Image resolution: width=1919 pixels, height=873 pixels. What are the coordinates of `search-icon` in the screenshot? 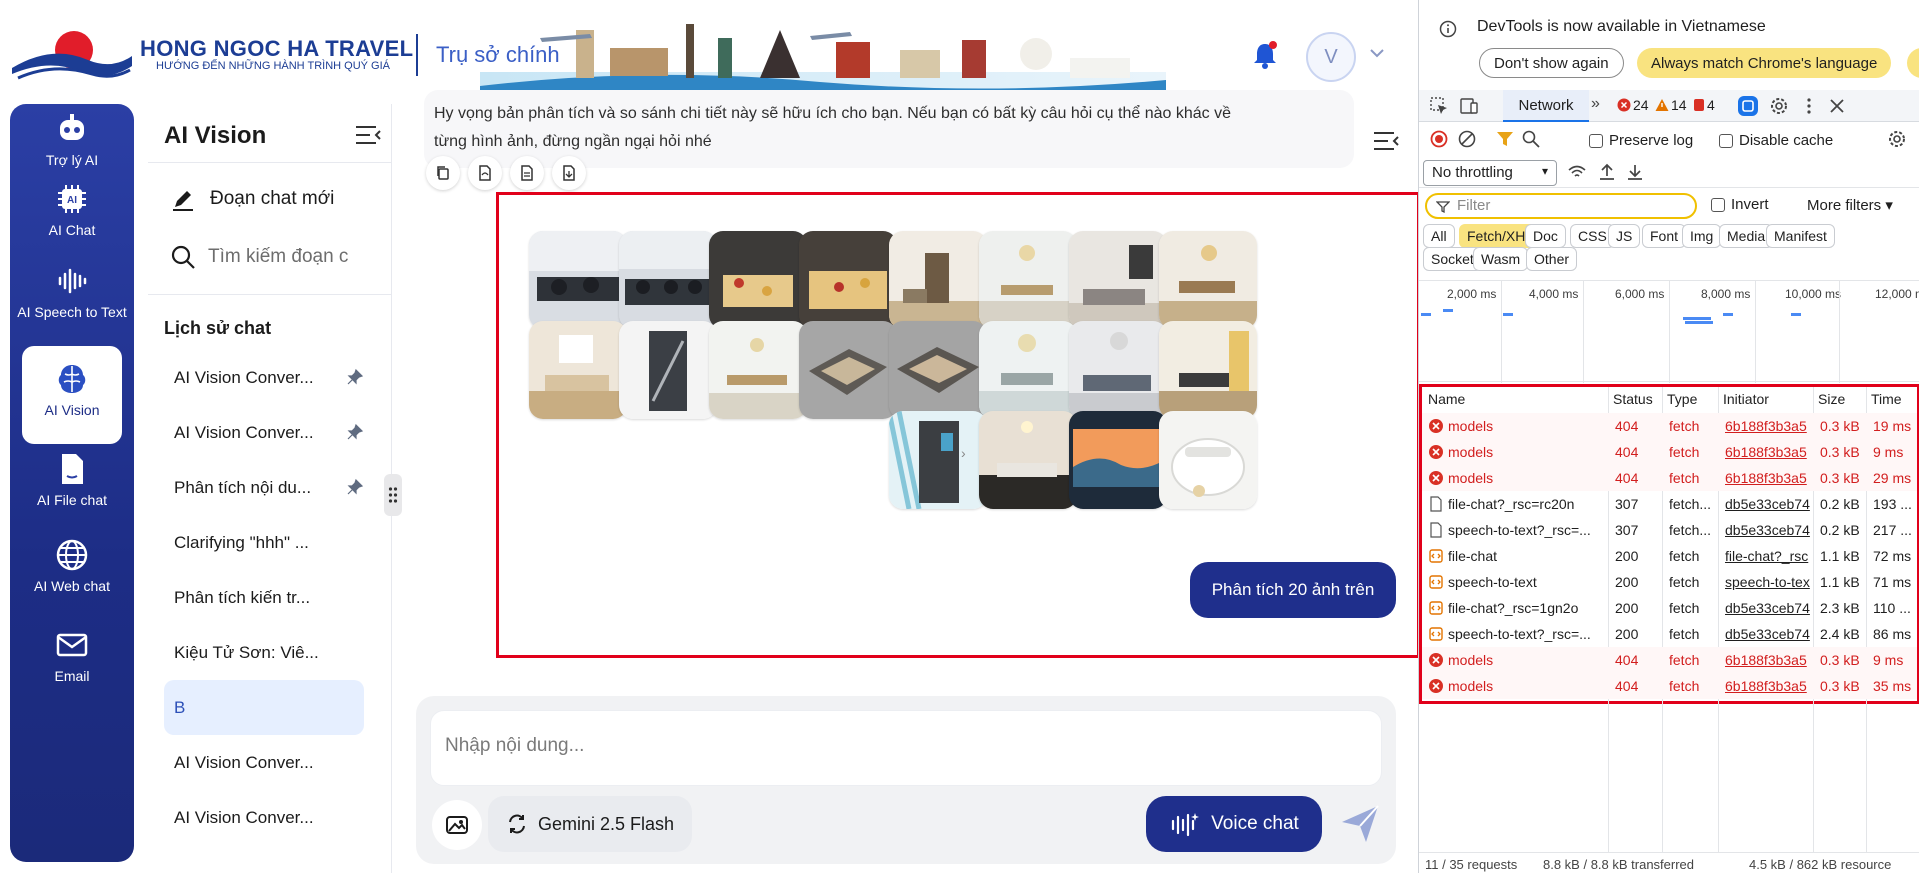 It's located at (1531, 139).